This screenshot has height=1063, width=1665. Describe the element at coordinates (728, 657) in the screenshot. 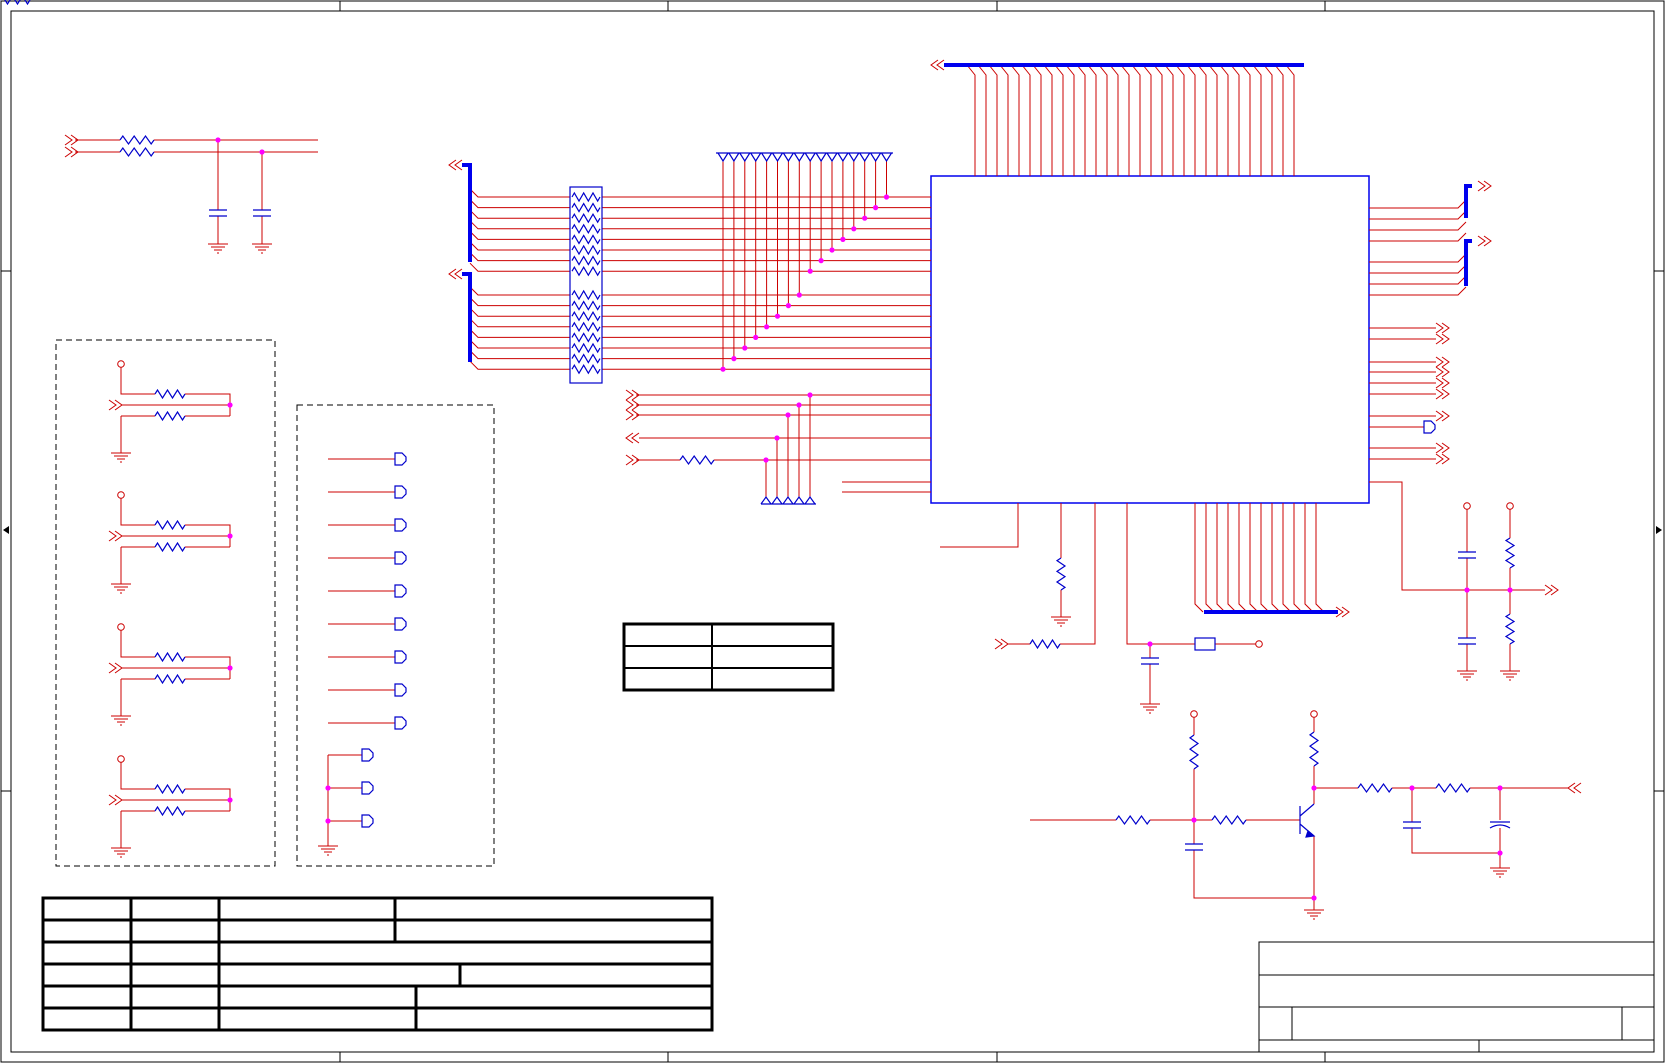

I see `pin-table` at that location.